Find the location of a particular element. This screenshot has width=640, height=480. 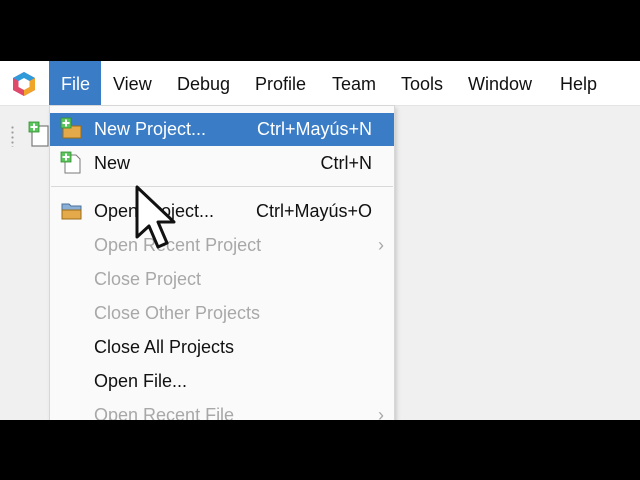

menu-item-shortcut: Ctrl+Mayús+N is located at coordinates (314, 129).